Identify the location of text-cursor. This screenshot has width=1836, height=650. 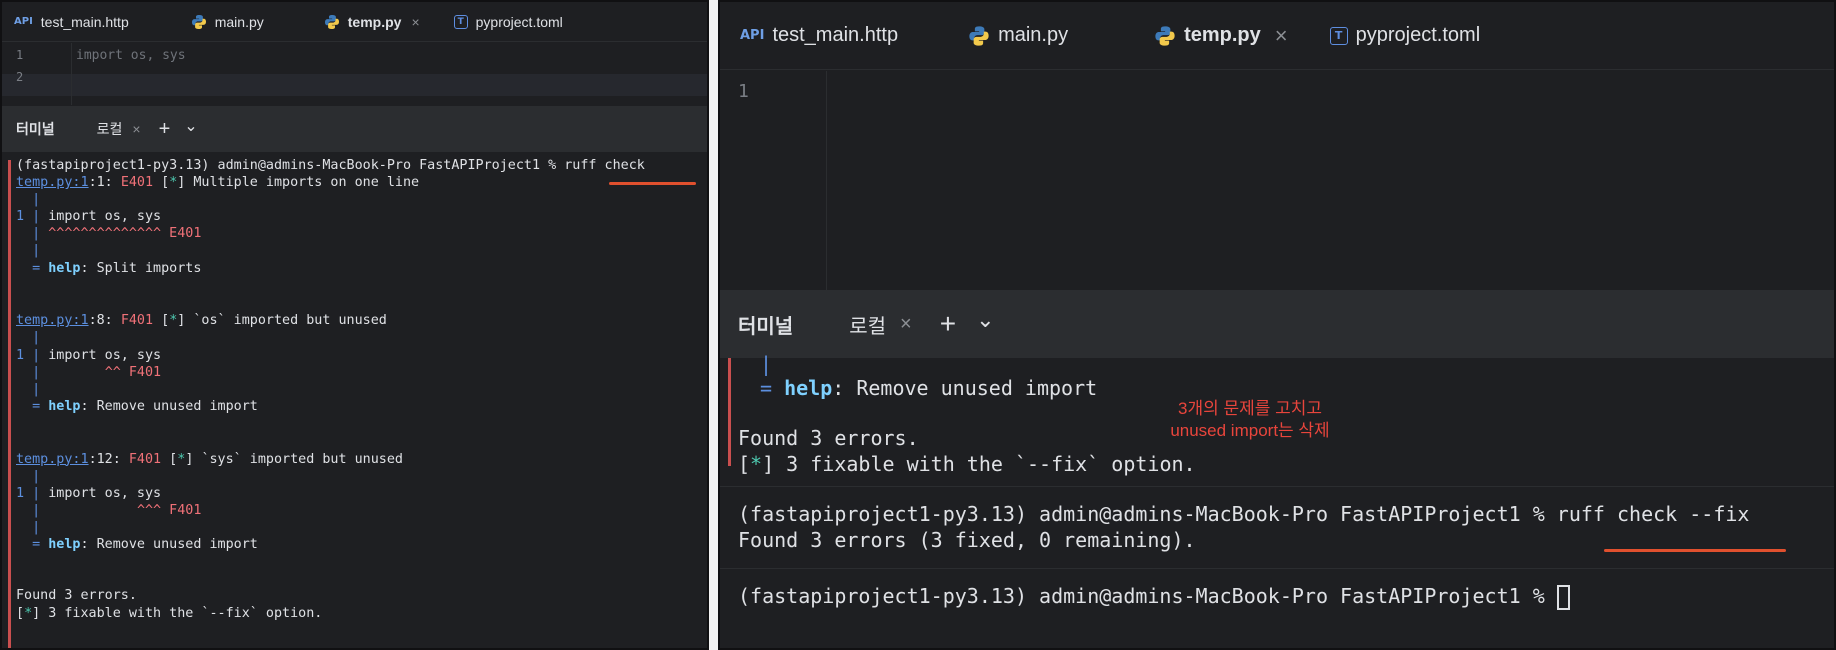
(1563, 597).